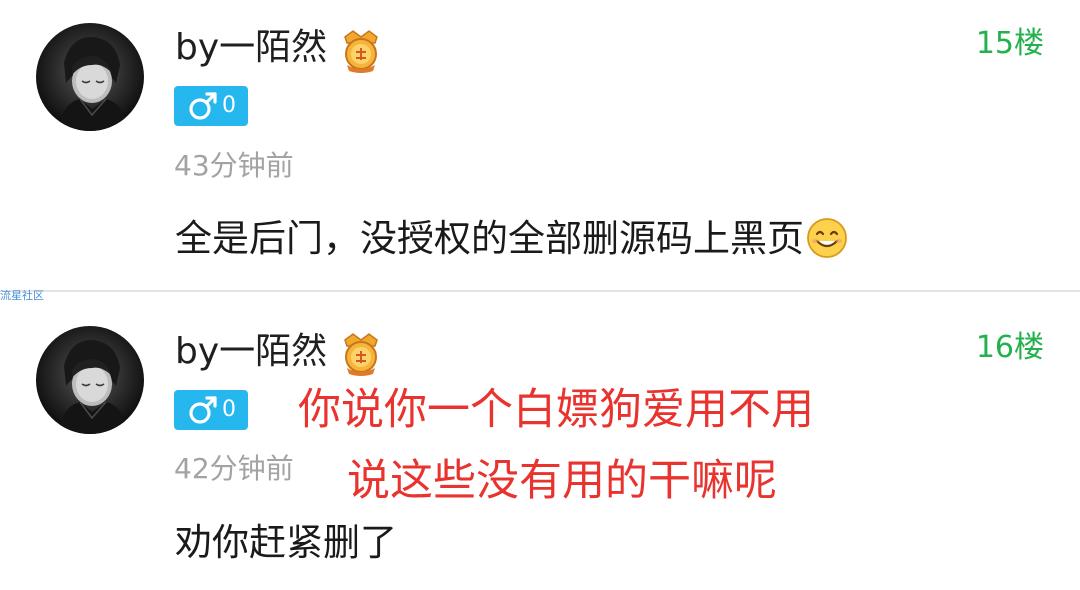 This screenshot has height=590, width=1080. Describe the element at coordinates (489, 238) in the screenshot. I see `comment-text: 全是后门，没授权的全部删源码上黑页` at that location.